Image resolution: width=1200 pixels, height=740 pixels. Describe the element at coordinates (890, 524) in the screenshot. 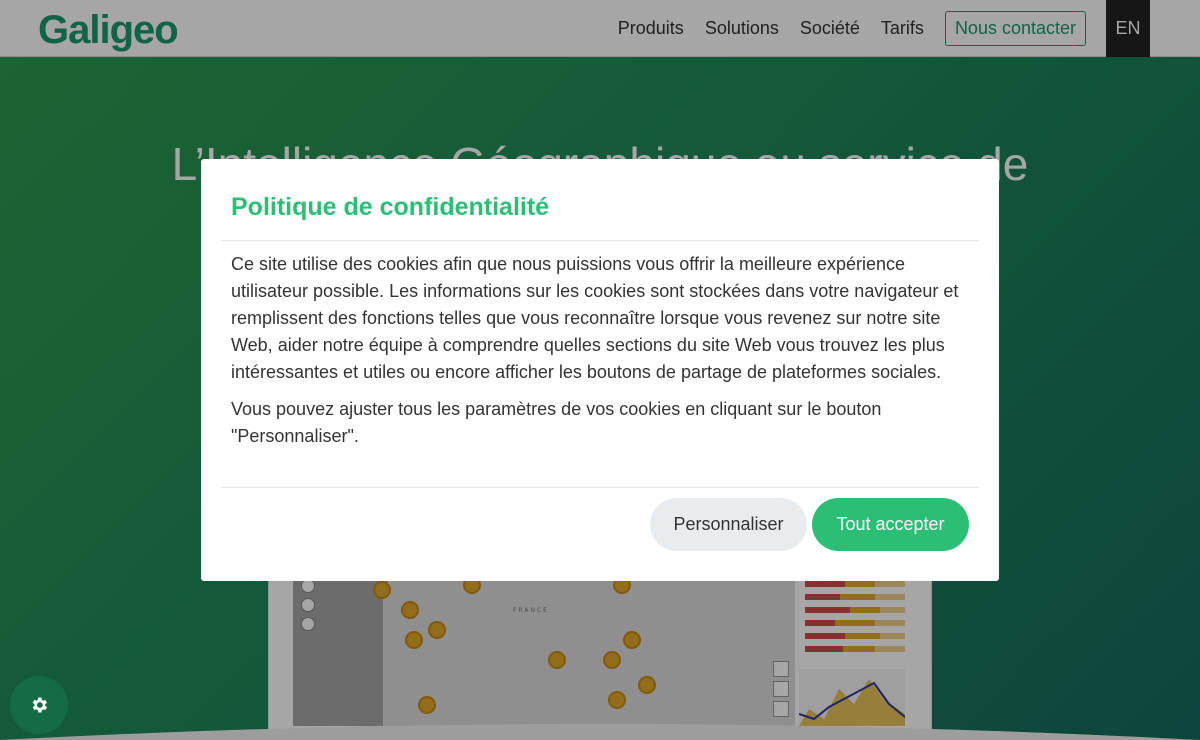

I see `accept-all-button: Tout accepter` at that location.